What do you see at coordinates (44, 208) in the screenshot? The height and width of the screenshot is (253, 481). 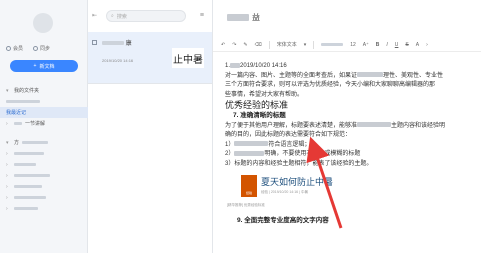 I see `tree-item-r6: ›` at bounding box center [44, 208].